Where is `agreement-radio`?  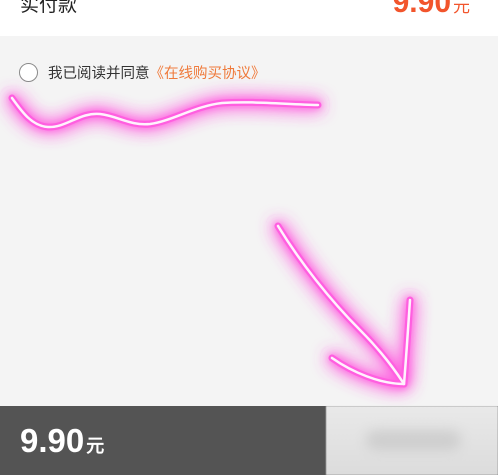
agreement-radio is located at coordinates (28, 72).